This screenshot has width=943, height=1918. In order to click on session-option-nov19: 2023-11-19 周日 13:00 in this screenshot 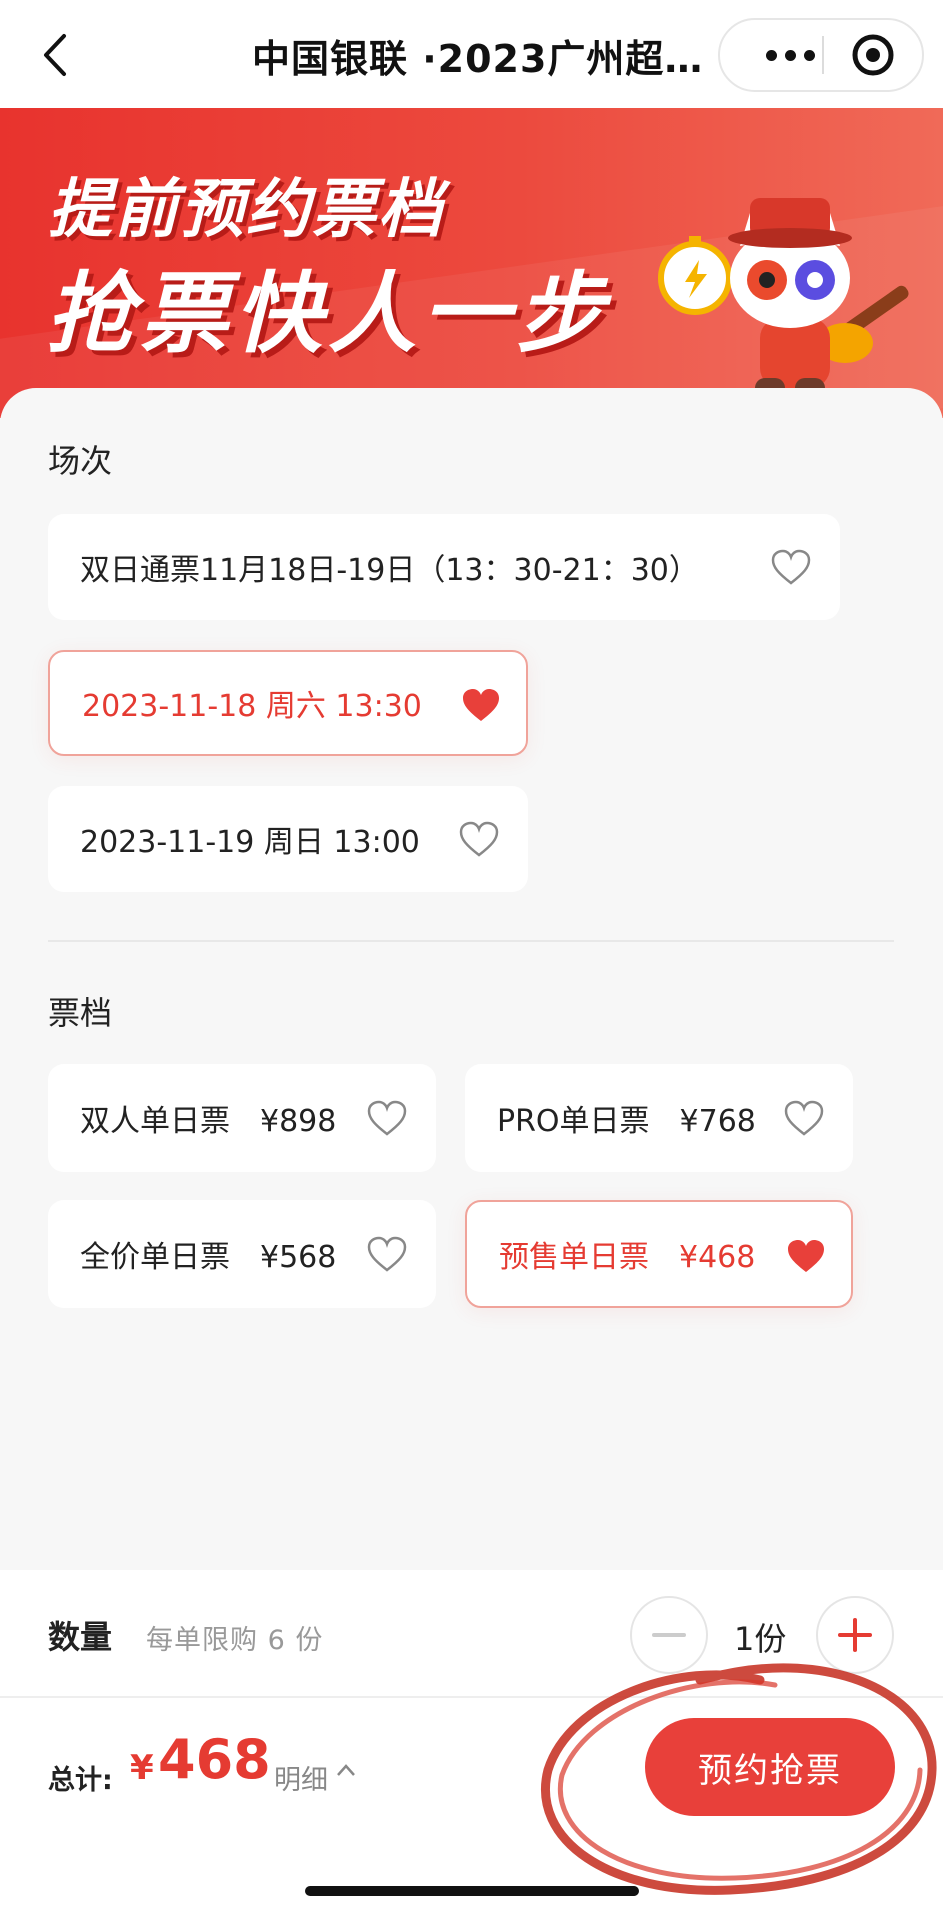, I will do `click(288, 839)`.